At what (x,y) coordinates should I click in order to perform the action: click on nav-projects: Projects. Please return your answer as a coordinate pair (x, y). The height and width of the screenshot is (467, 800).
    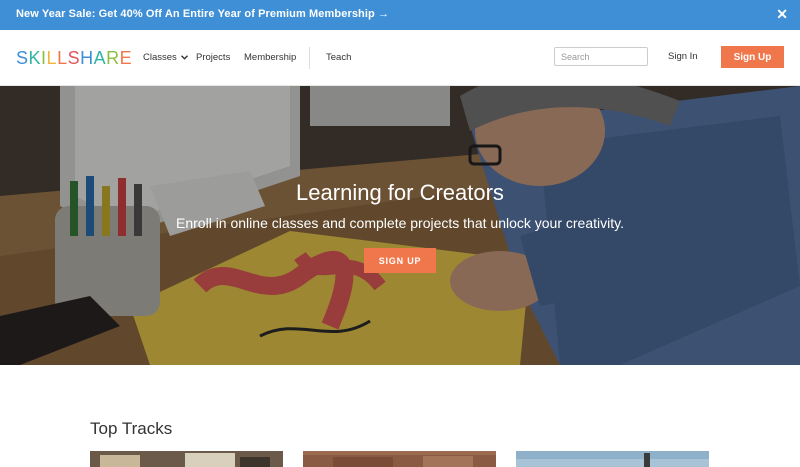
    Looking at the image, I should click on (213, 57).